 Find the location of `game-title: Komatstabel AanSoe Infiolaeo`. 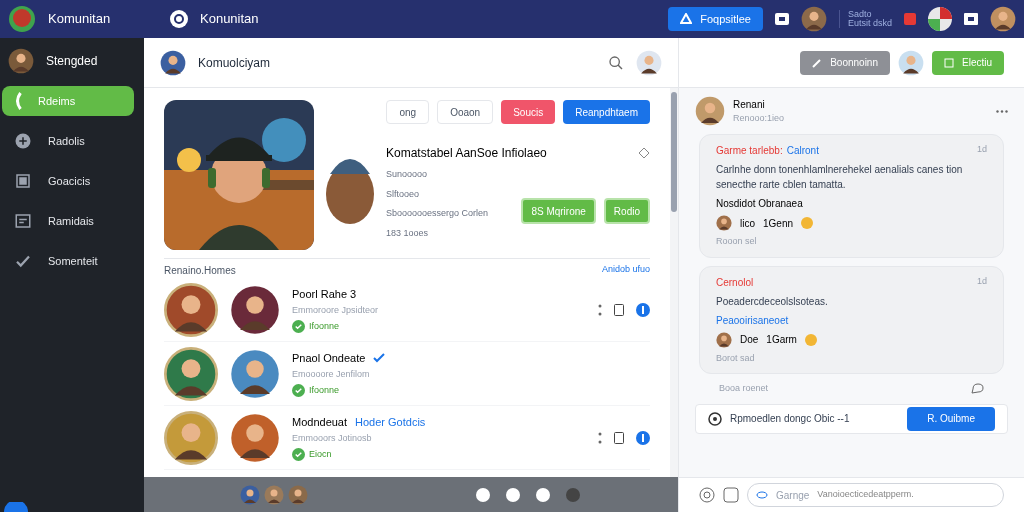

game-title: Komatstabel AanSoe Infiolaeo is located at coordinates (466, 153).